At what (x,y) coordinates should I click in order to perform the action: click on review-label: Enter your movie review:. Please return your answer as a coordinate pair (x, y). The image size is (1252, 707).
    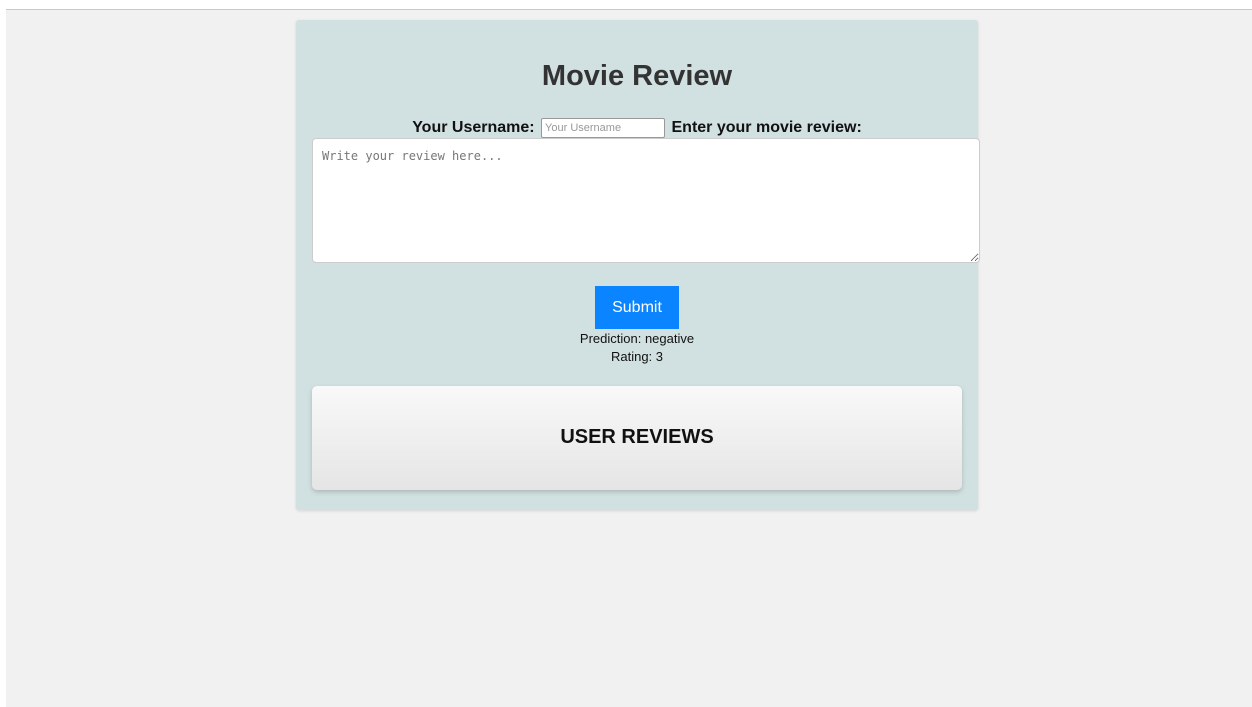
    Looking at the image, I should click on (766, 127).